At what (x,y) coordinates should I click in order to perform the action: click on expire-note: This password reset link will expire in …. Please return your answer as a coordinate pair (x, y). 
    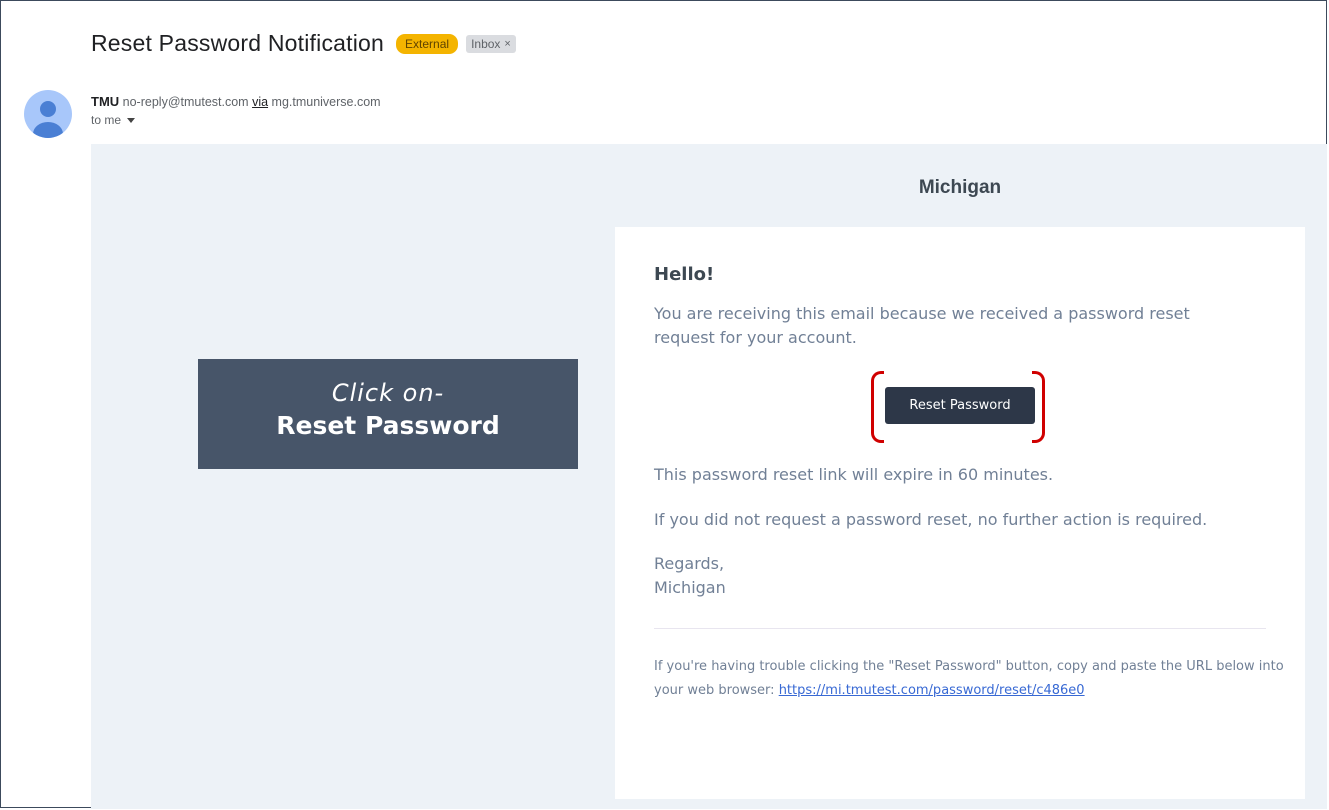
    Looking at the image, I should click on (854, 474).